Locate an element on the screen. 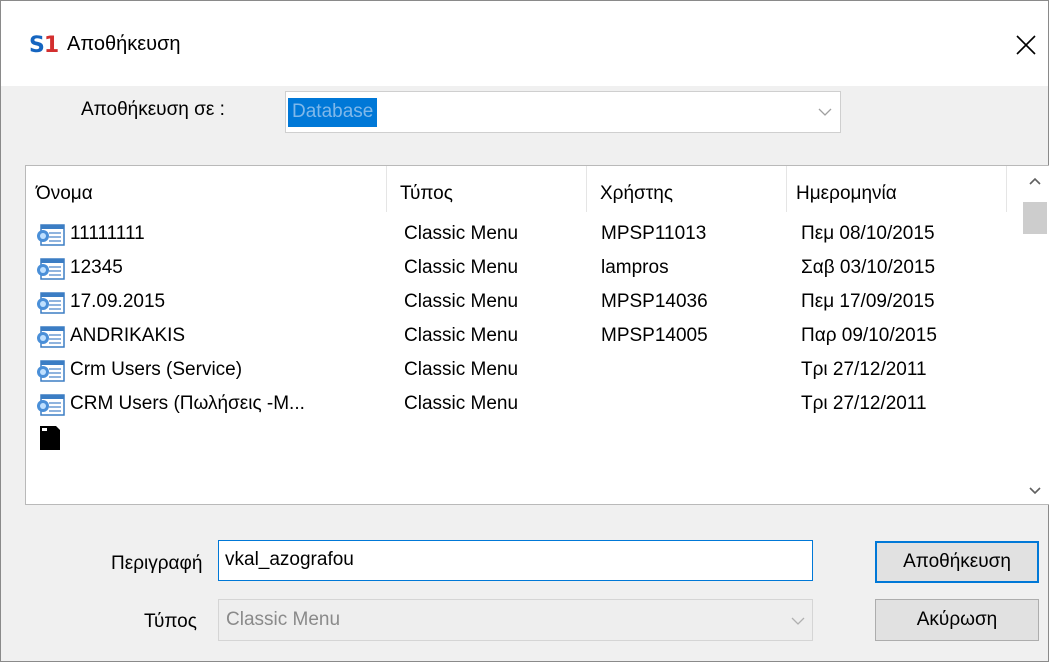 Image resolution: width=1049 pixels, height=662 pixels. window-title: Αποθήκευση is located at coordinates (124, 44).